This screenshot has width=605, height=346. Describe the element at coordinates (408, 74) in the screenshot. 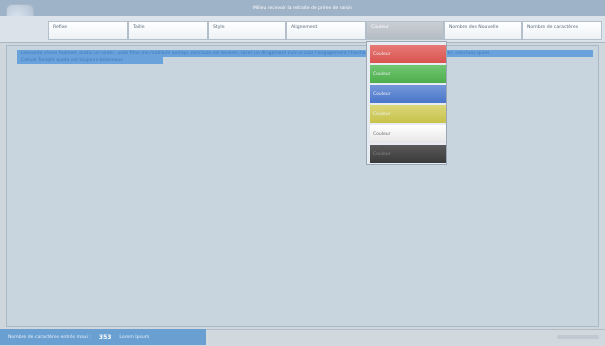

I see `color-option-green: Couleur` at that location.